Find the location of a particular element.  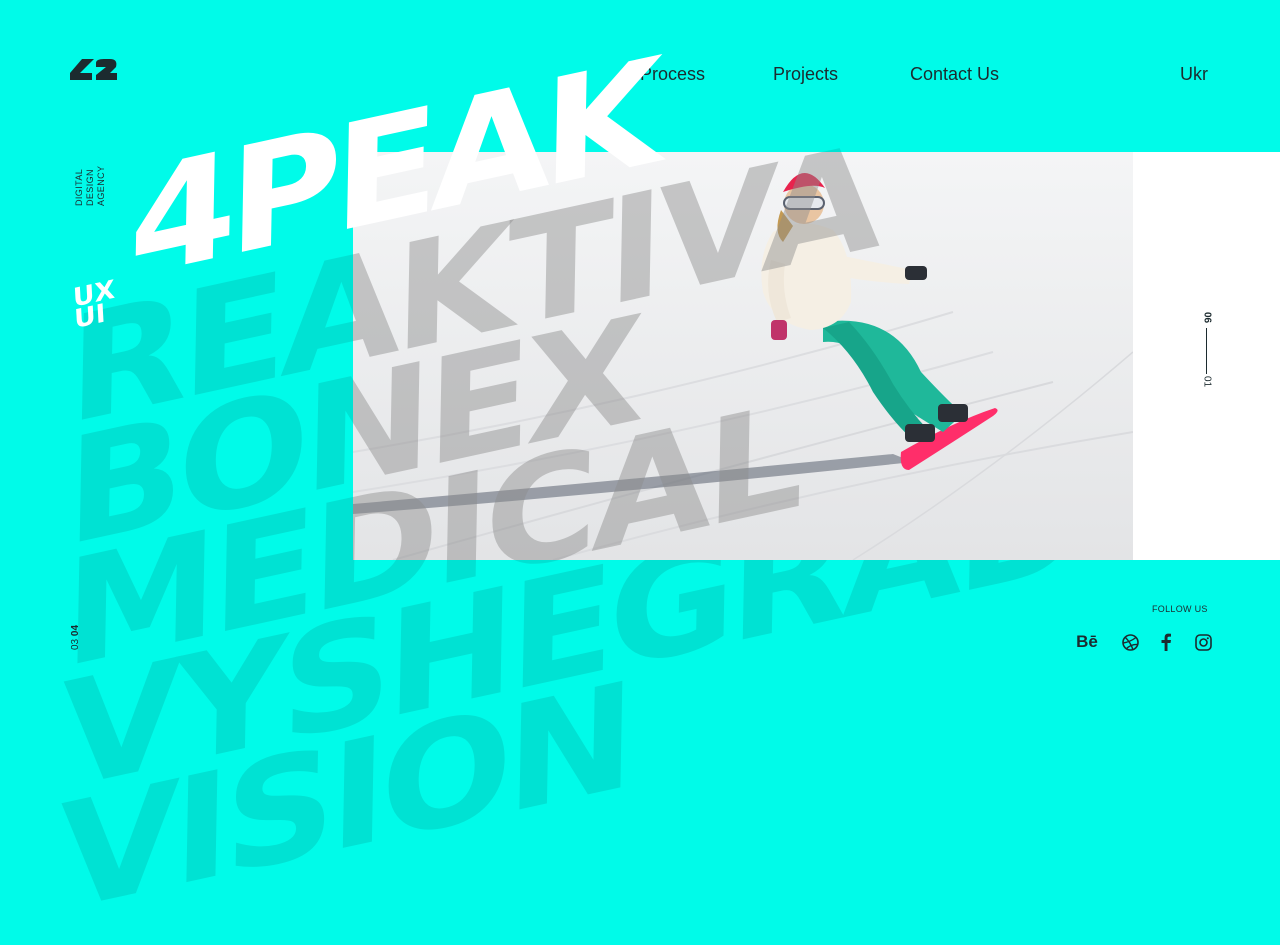

slide-counter: 06 01 is located at coordinates (1207, 350).